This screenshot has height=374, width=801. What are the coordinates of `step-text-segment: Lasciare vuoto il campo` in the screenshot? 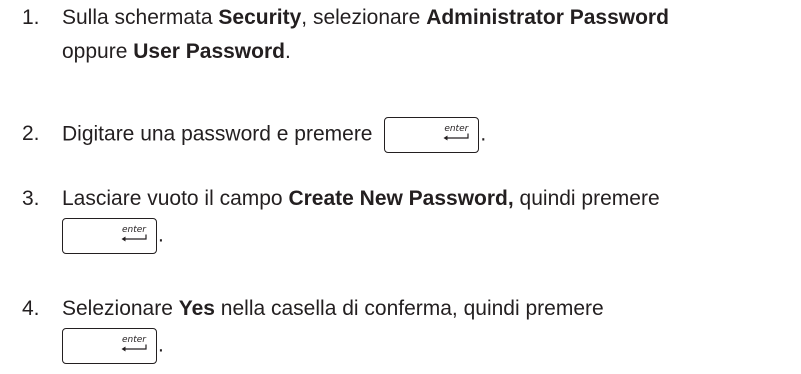 It's located at (175, 198).